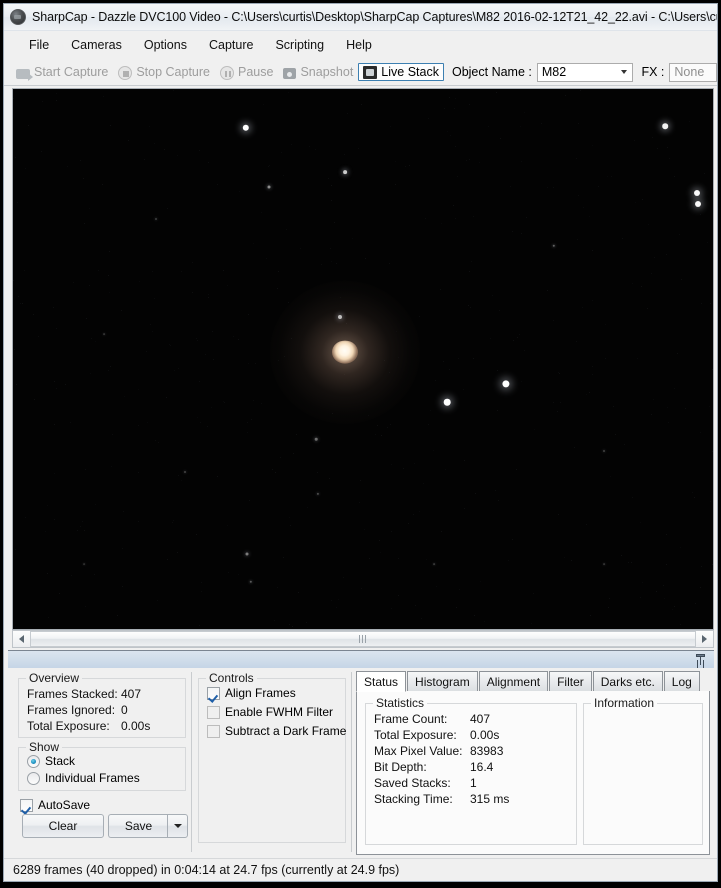 This screenshot has width=721, height=888. Describe the element at coordinates (177, 826) in the screenshot. I see `save-dropdown-arrow-icon` at that location.